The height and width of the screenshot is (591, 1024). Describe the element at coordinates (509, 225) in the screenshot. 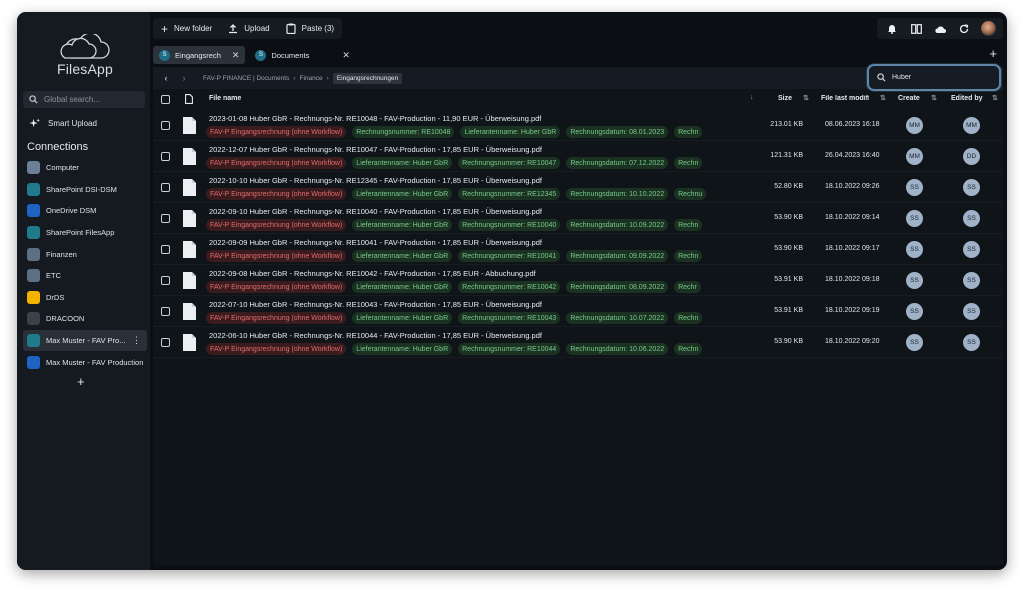

I see `metadata-tag: Rechnungsnummer: RE10040` at that location.